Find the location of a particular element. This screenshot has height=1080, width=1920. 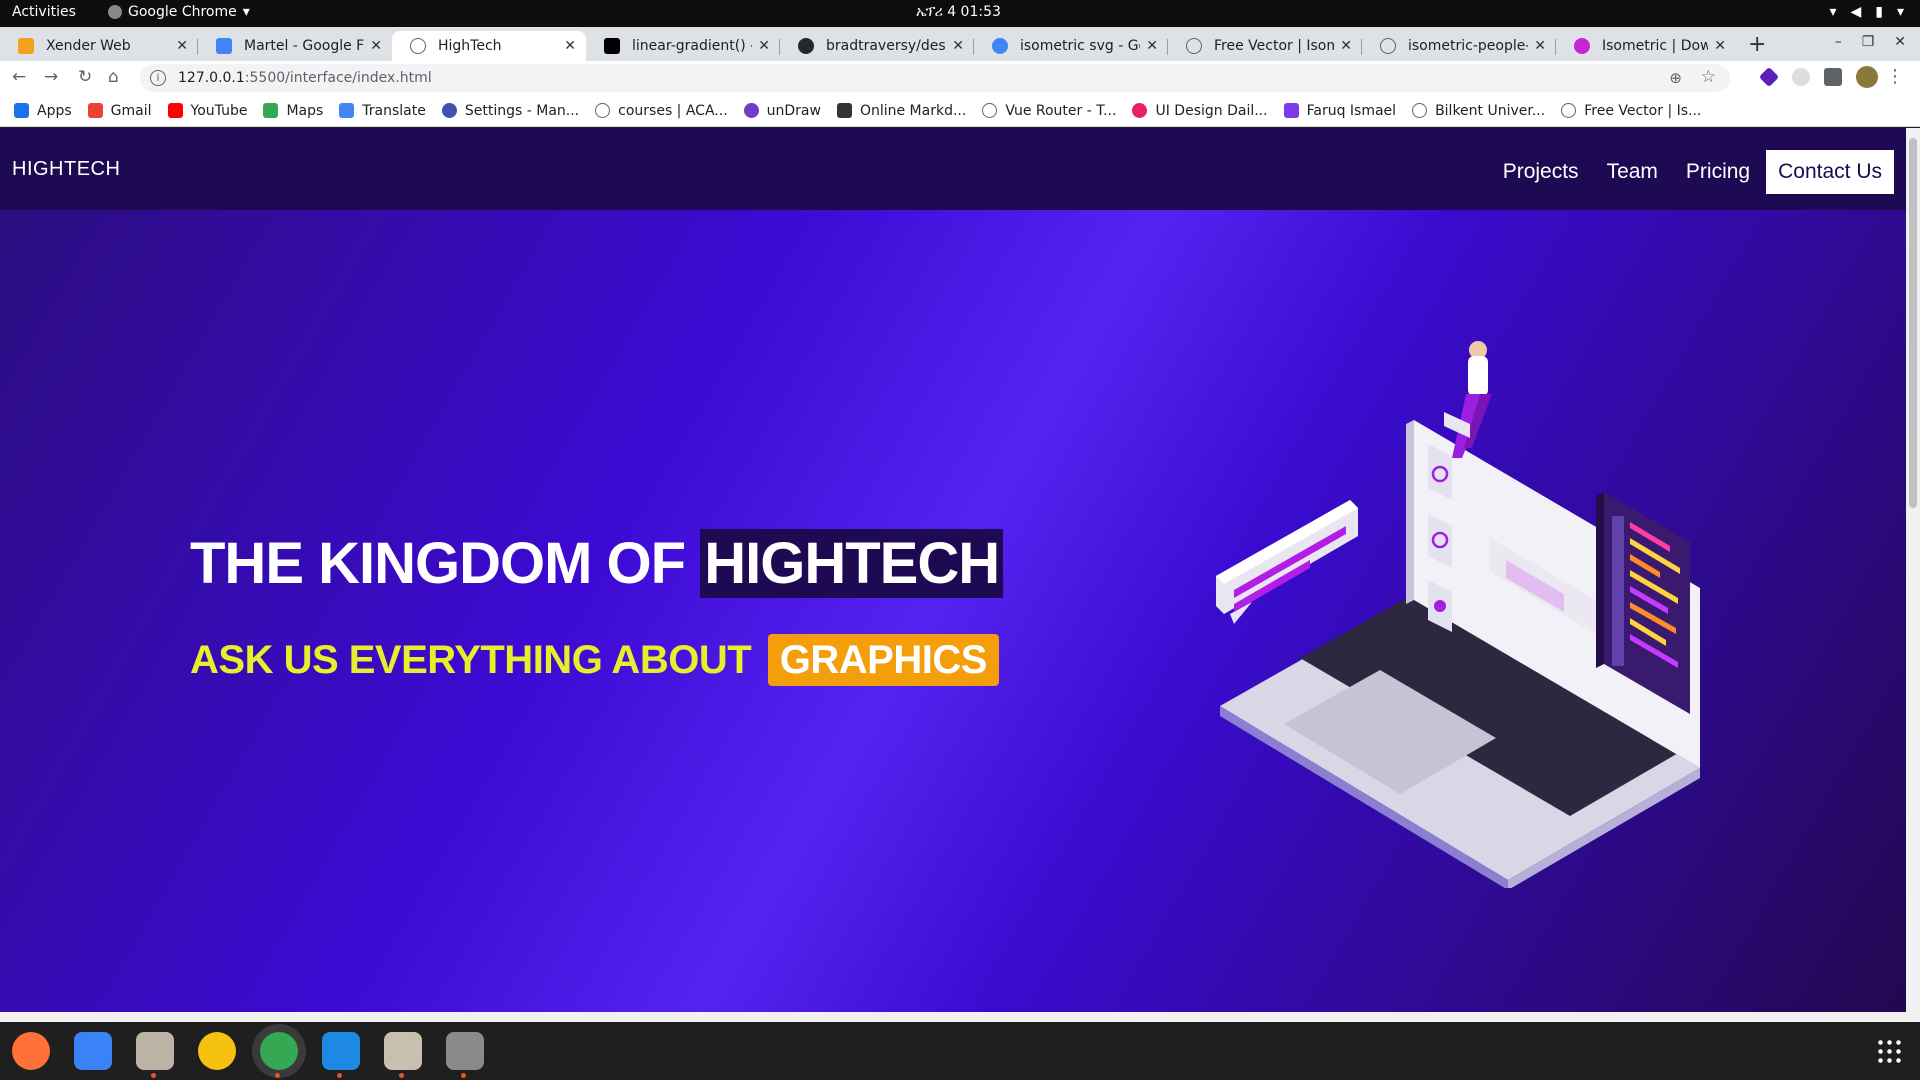

app-menu: Google Chrome ▾ is located at coordinates (179, 12).